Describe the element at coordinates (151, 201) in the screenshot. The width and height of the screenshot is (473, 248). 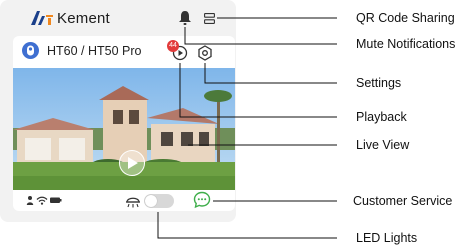
I see `led-toggle-knob` at that location.